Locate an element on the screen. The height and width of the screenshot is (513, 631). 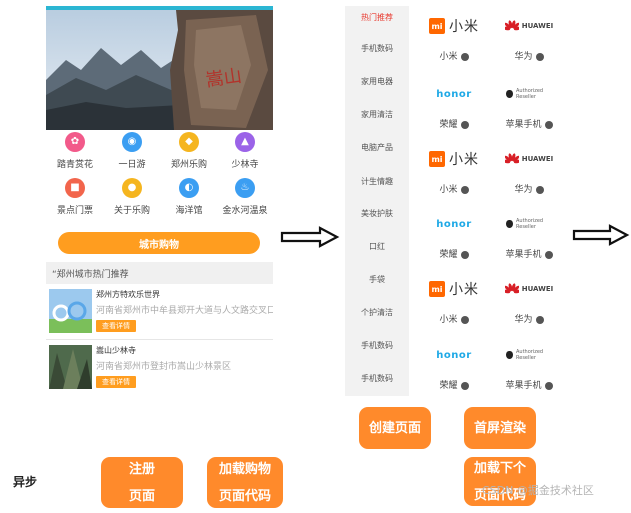
attraction-item: 郑州方特欢乐世界河南省郑州市中牟县郑开大道与人文路交叉口 查看详情 is located at coordinates (159, 311).